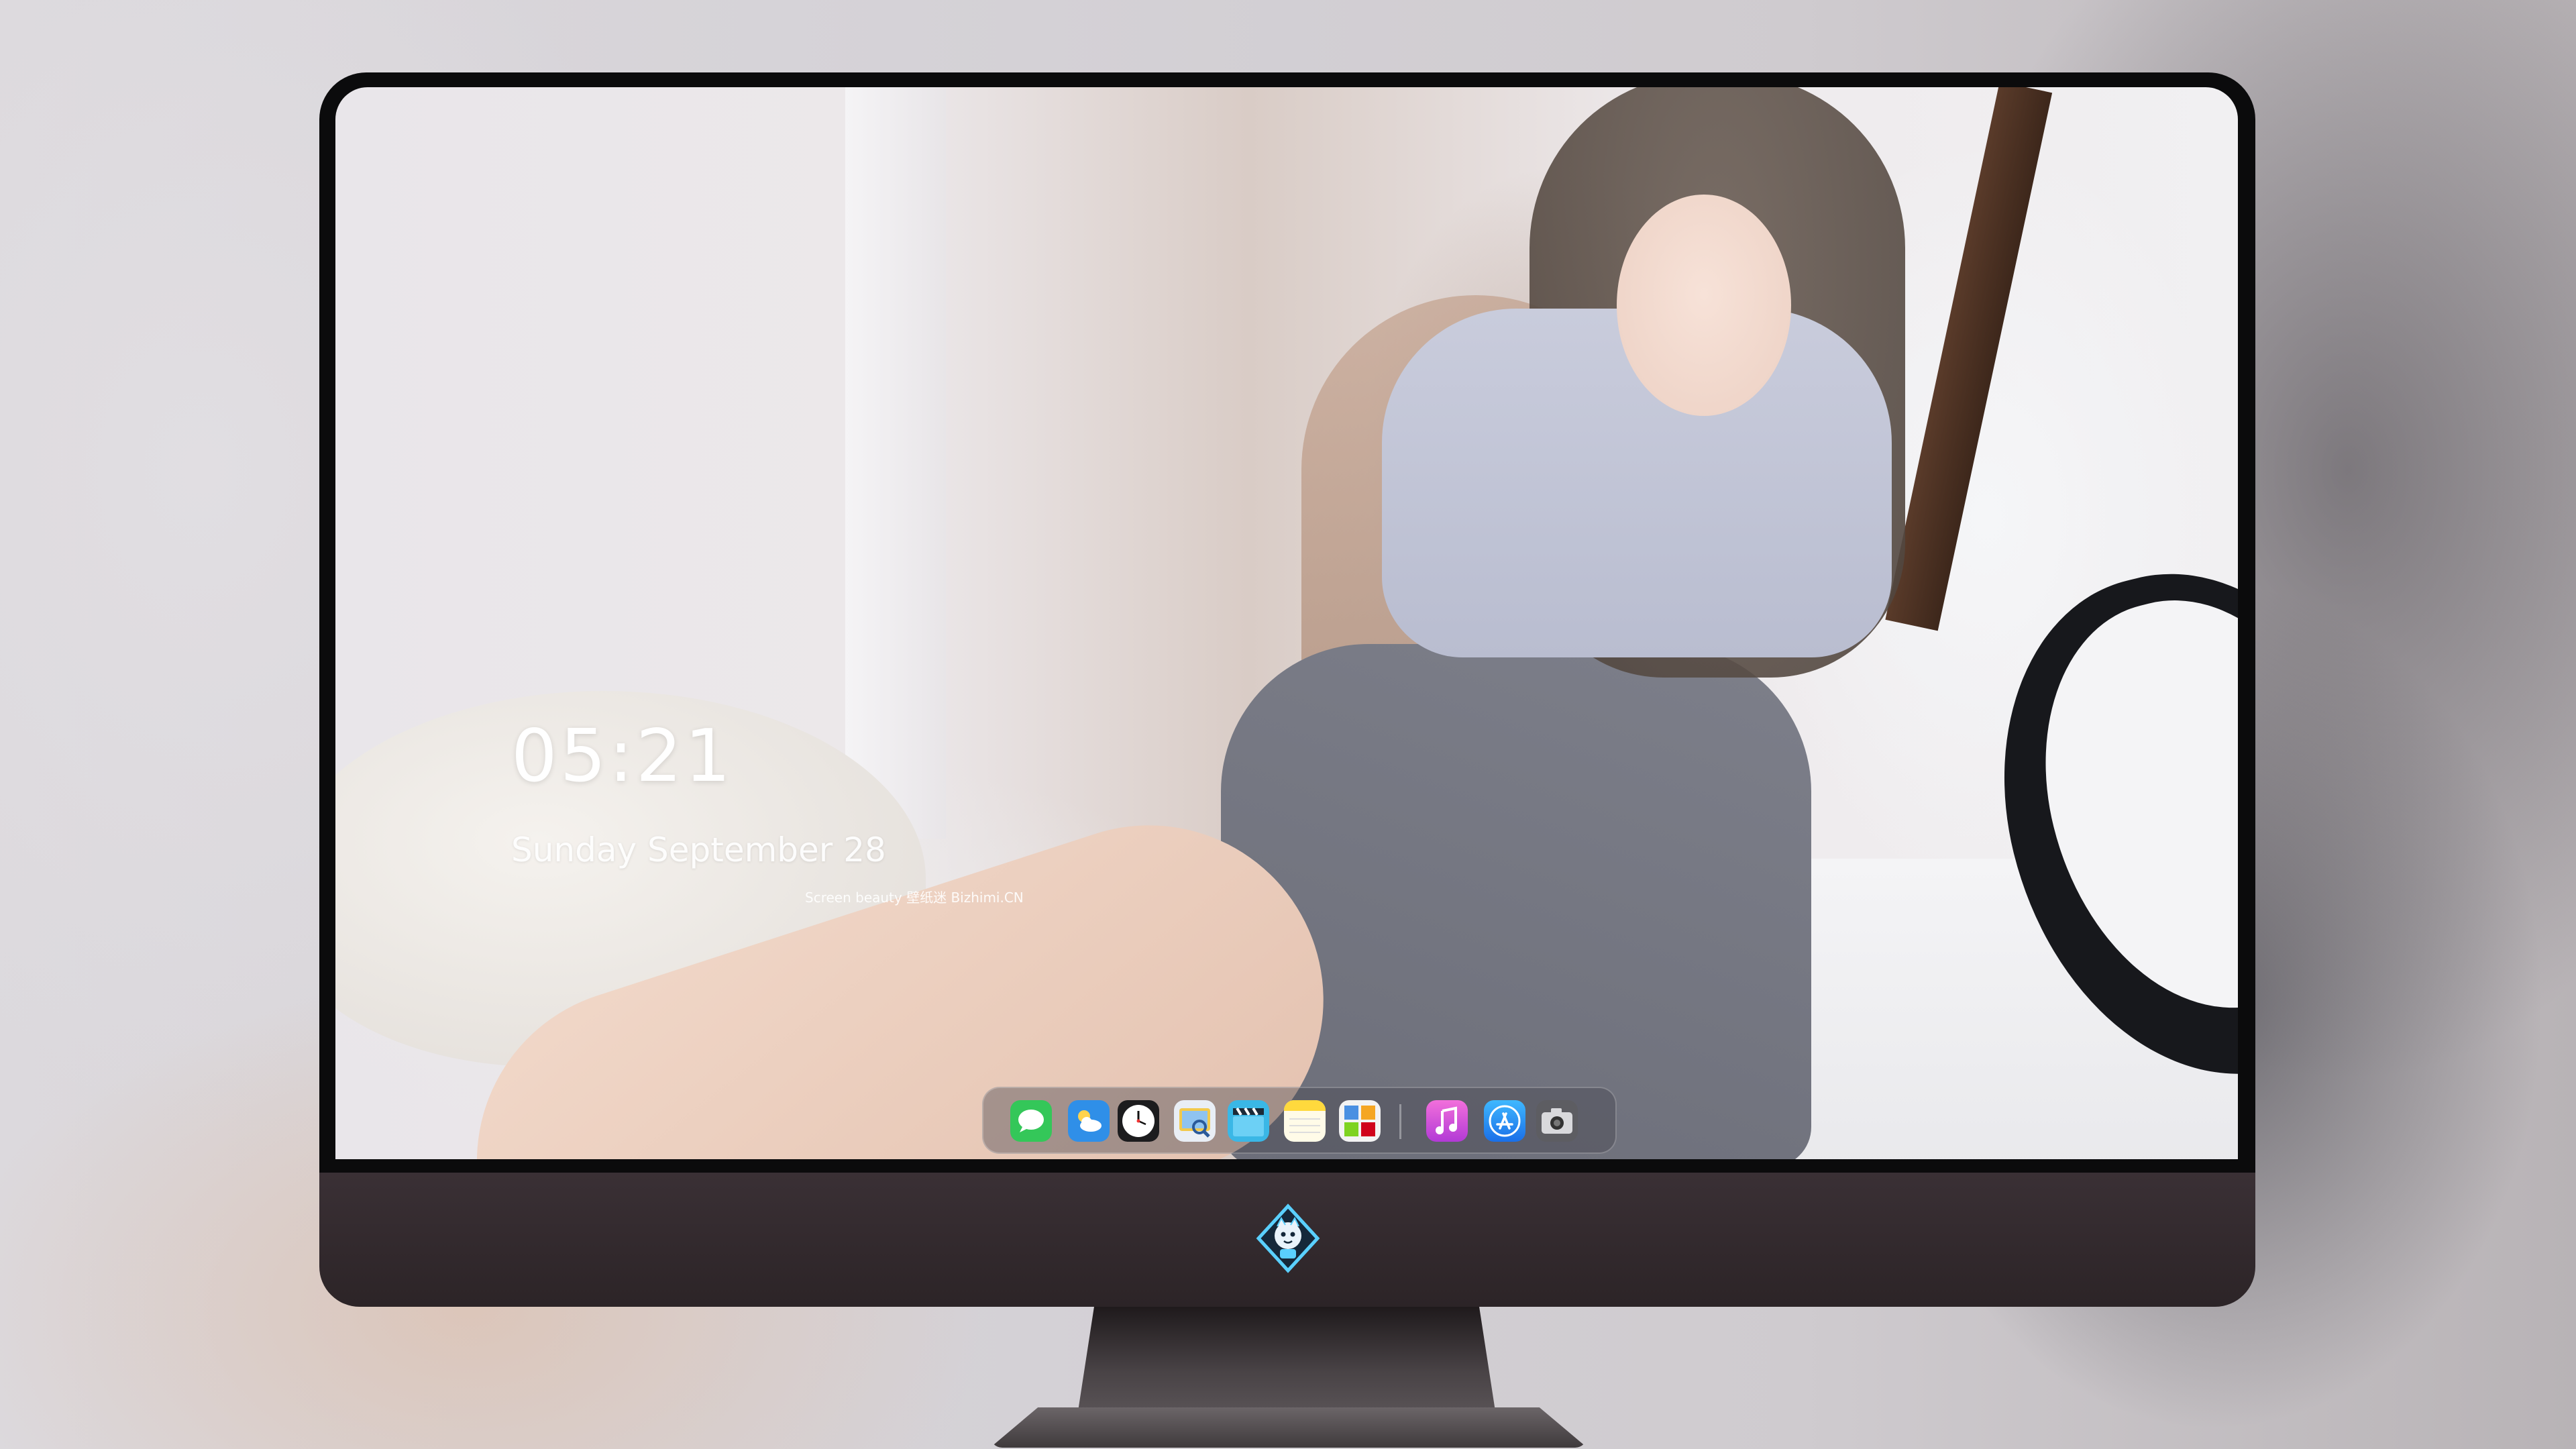 This screenshot has width=2576, height=1449. Describe the element at coordinates (1516, 901) in the screenshot. I see `wallpaper-figure-dress` at that location.